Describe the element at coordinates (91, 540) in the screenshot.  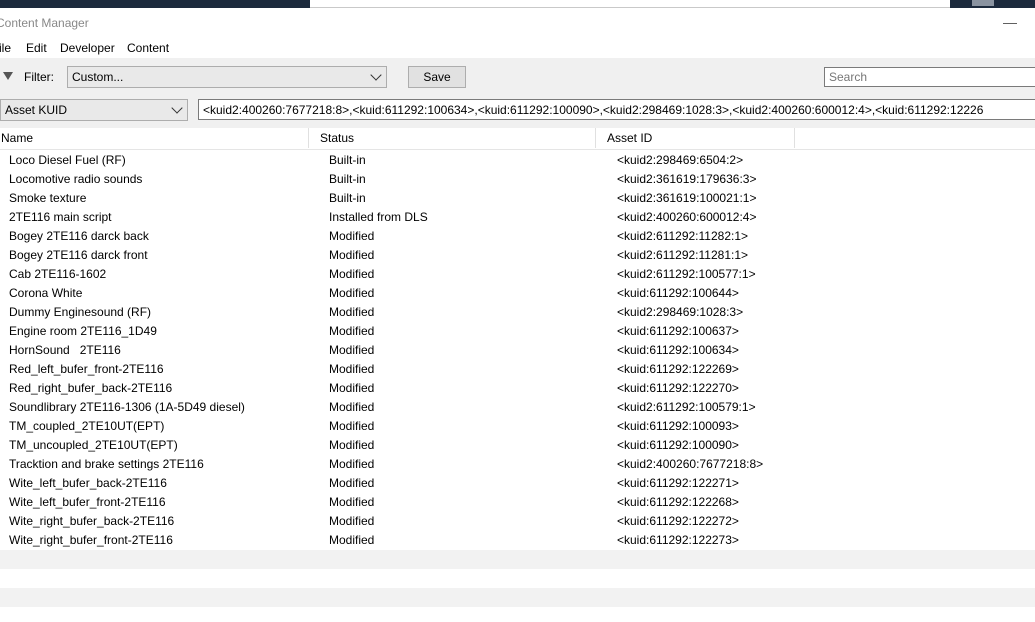
I see `row-name: Wite_right_bufer_front-2TE116` at that location.